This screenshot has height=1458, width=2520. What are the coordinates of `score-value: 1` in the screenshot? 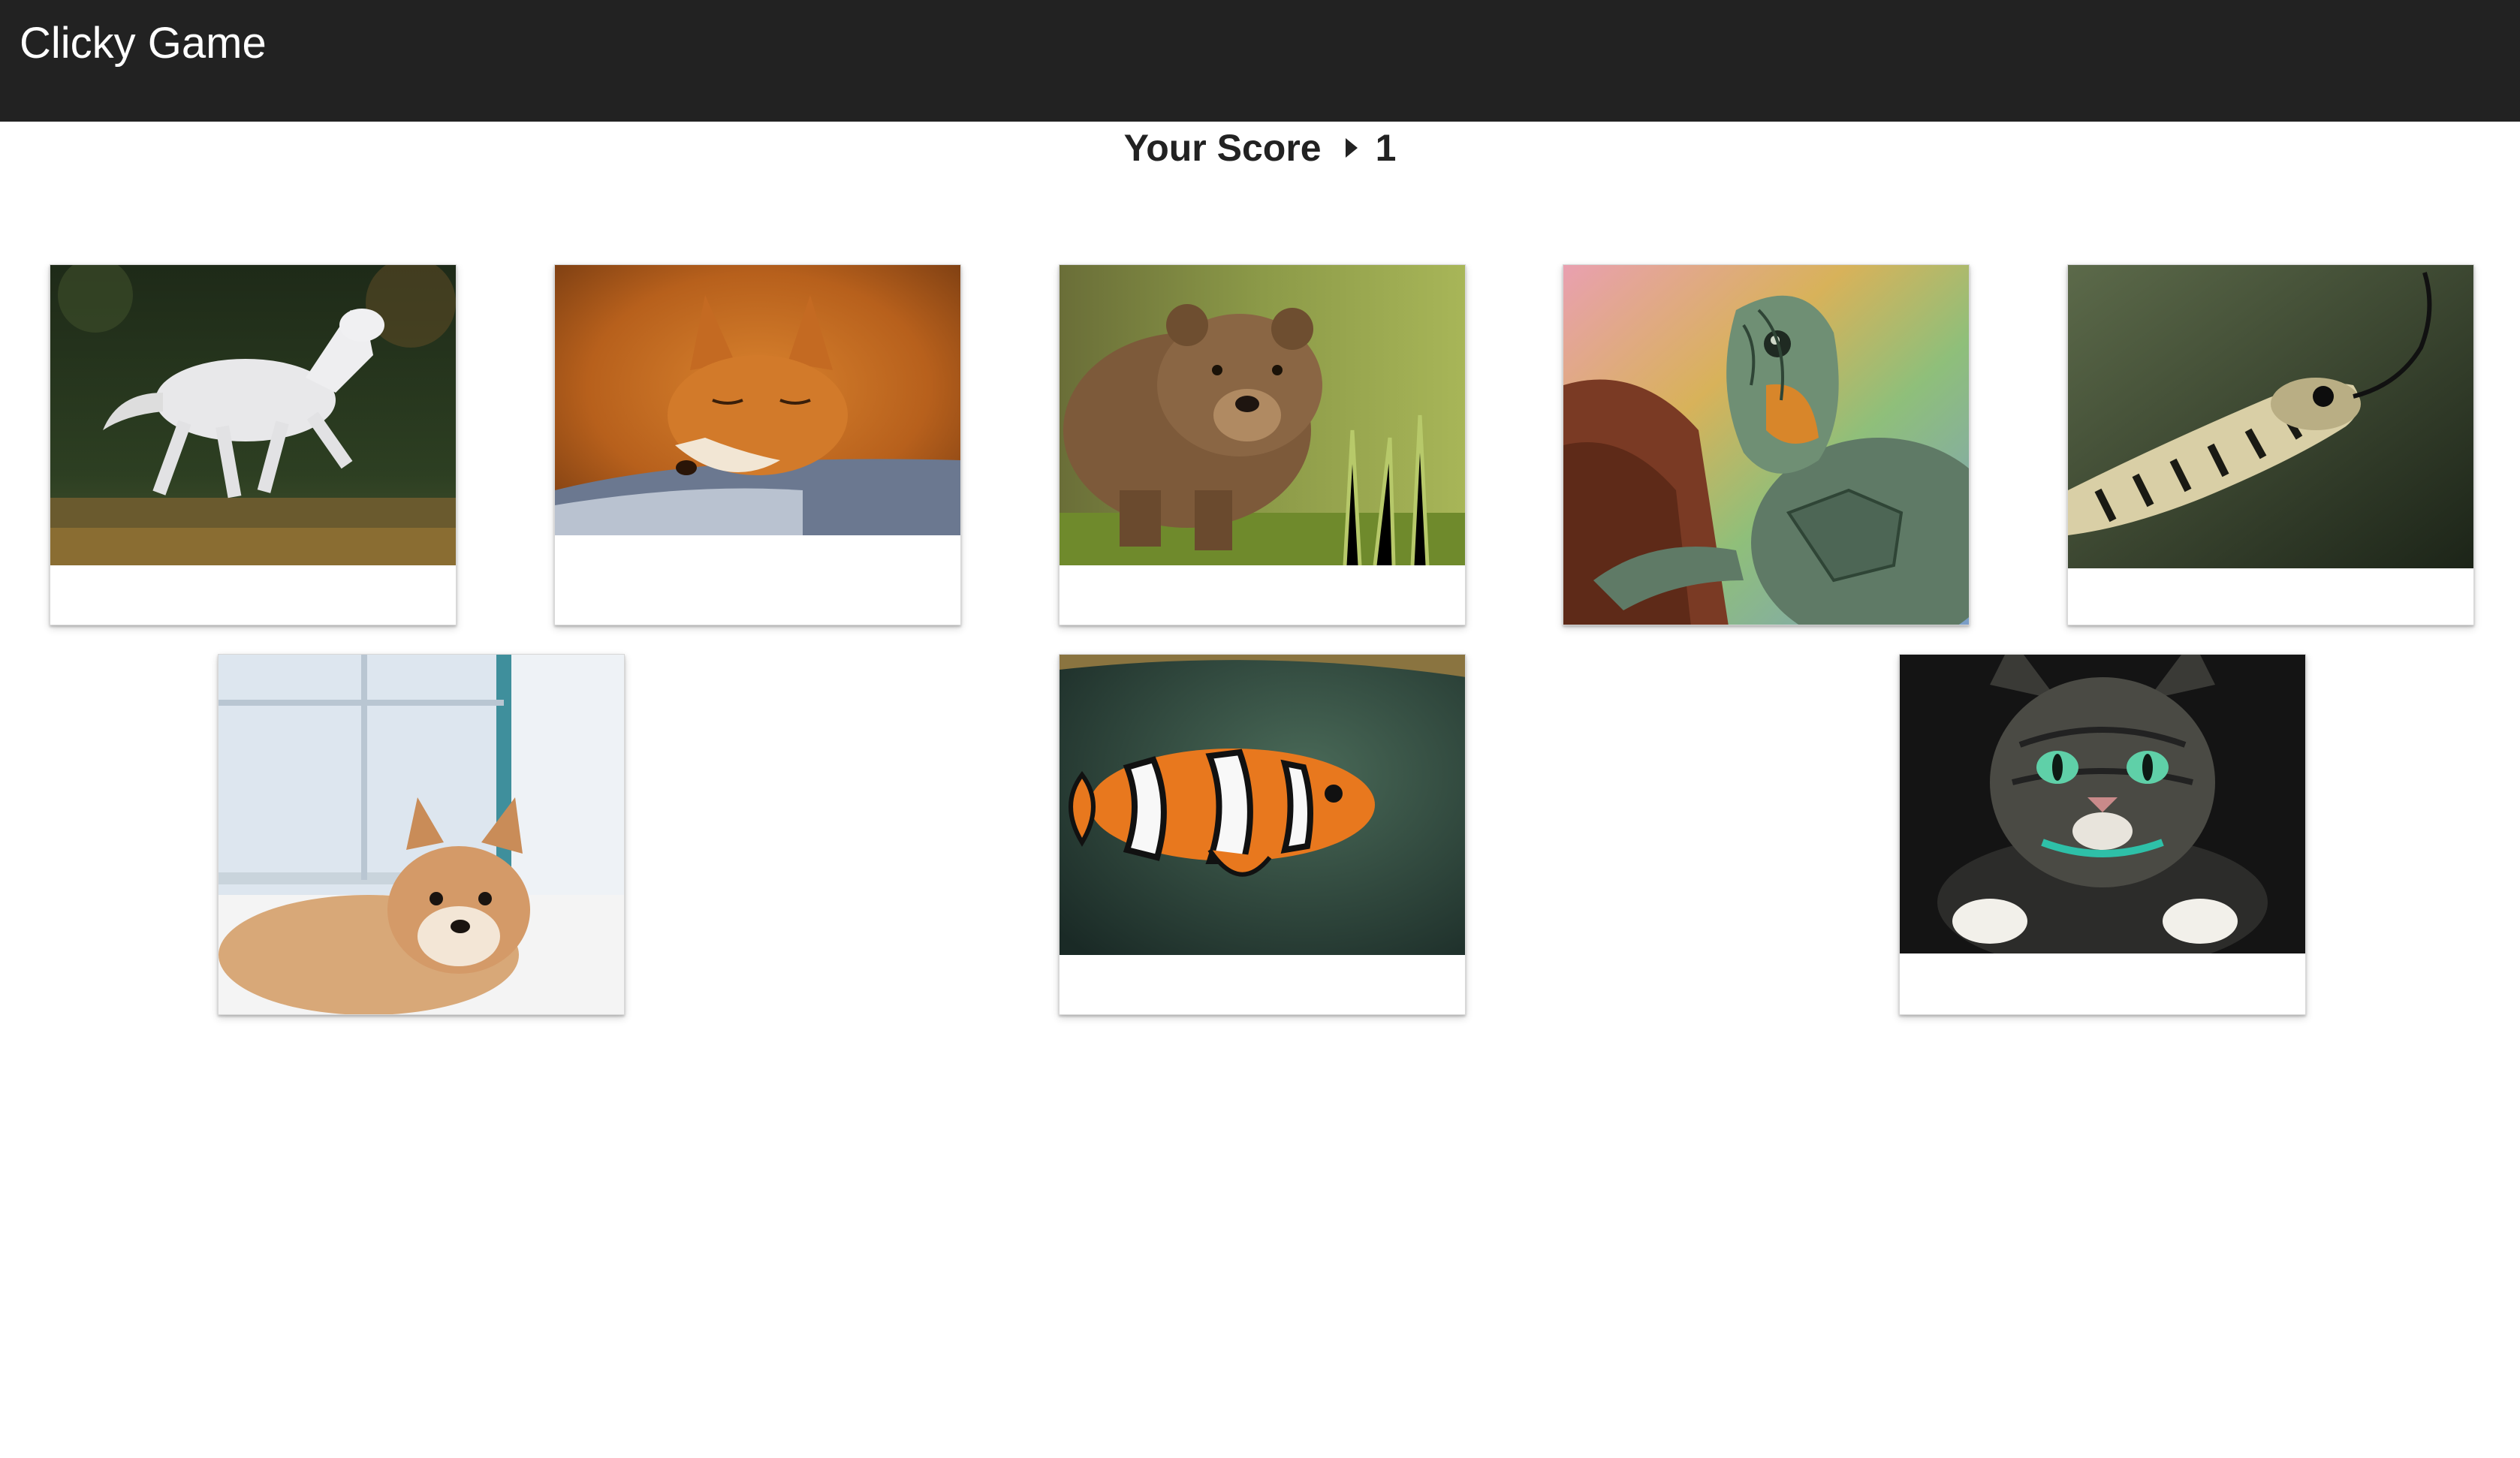 It's located at (1386, 148).